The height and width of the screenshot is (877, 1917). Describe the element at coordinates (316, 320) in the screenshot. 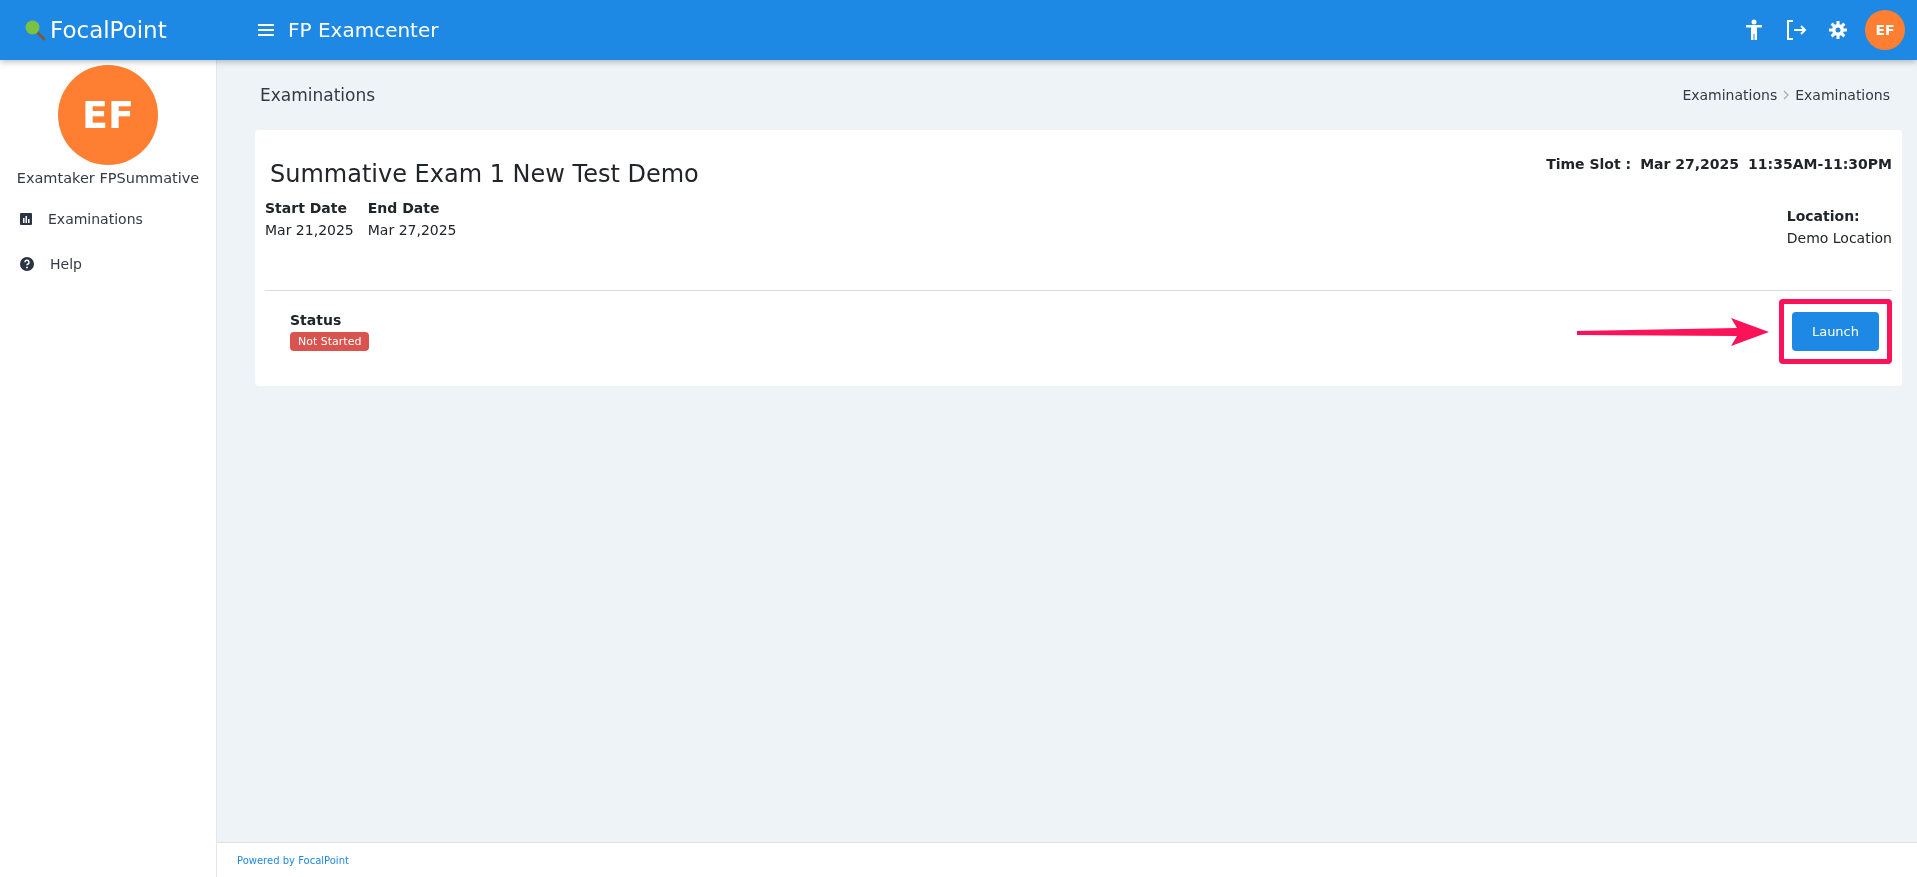

I see `status-label: Status` at that location.